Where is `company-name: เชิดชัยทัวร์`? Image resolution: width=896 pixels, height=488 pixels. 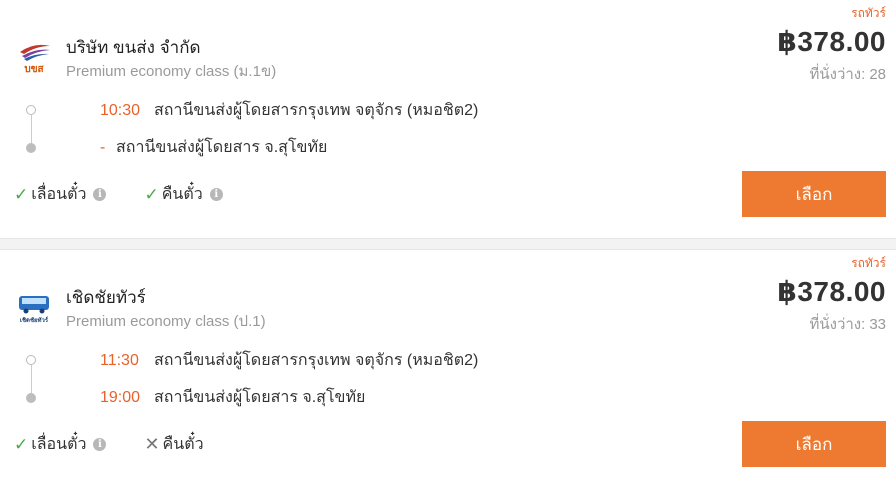 company-name: เชิดชัยทัวร์ is located at coordinates (106, 297).